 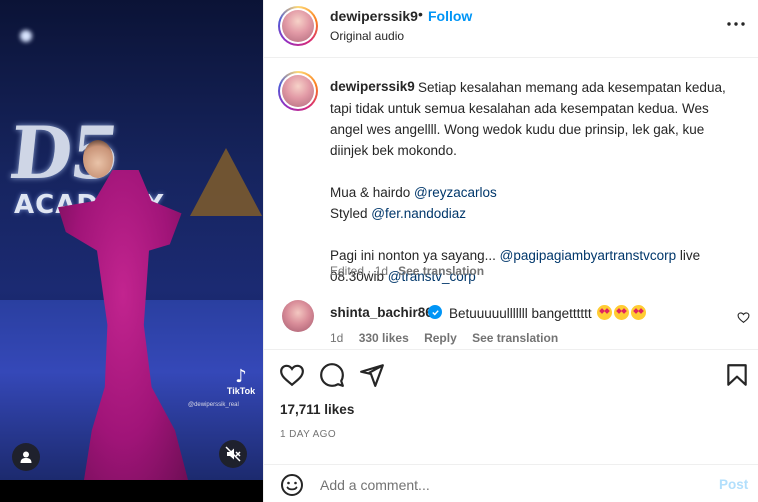 I want to click on performer-head, so click(x=98, y=159).